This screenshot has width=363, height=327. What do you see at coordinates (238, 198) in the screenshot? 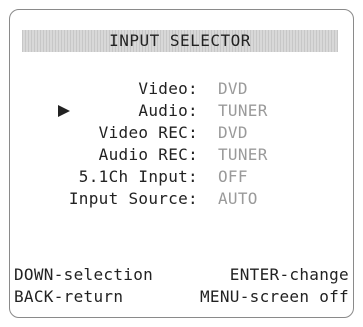
I see `menu-item-value: AUTO` at bounding box center [238, 198].